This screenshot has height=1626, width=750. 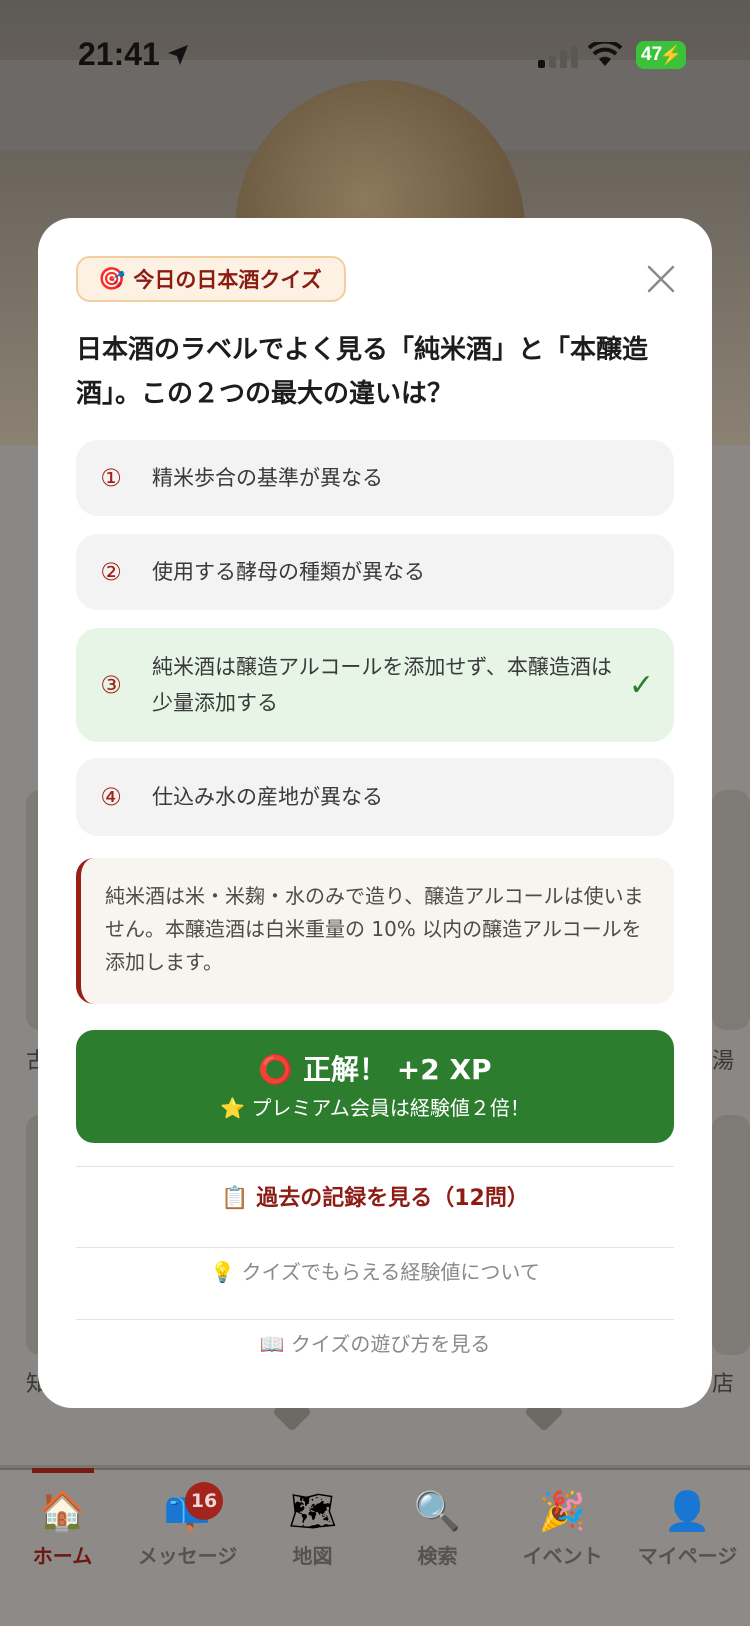 What do you see at coordinates (375, 1108) in the screenshot?
I see `result-subtitle: ⭐ プレミアム会員は経験値２倍！` at bounding box center [375, 1108].